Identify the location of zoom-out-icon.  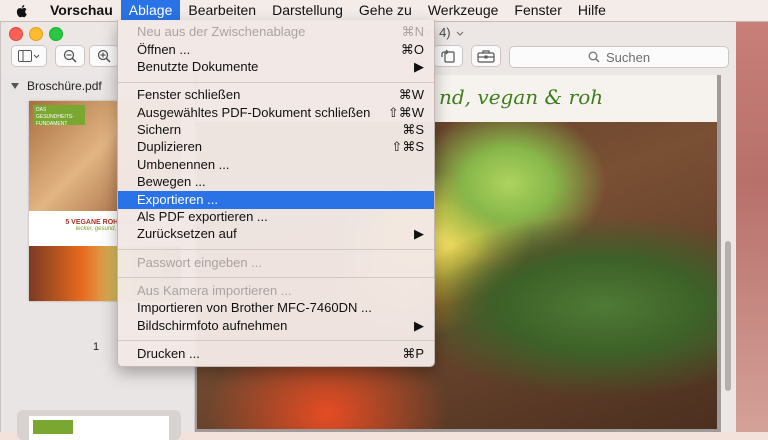
(70, 56).